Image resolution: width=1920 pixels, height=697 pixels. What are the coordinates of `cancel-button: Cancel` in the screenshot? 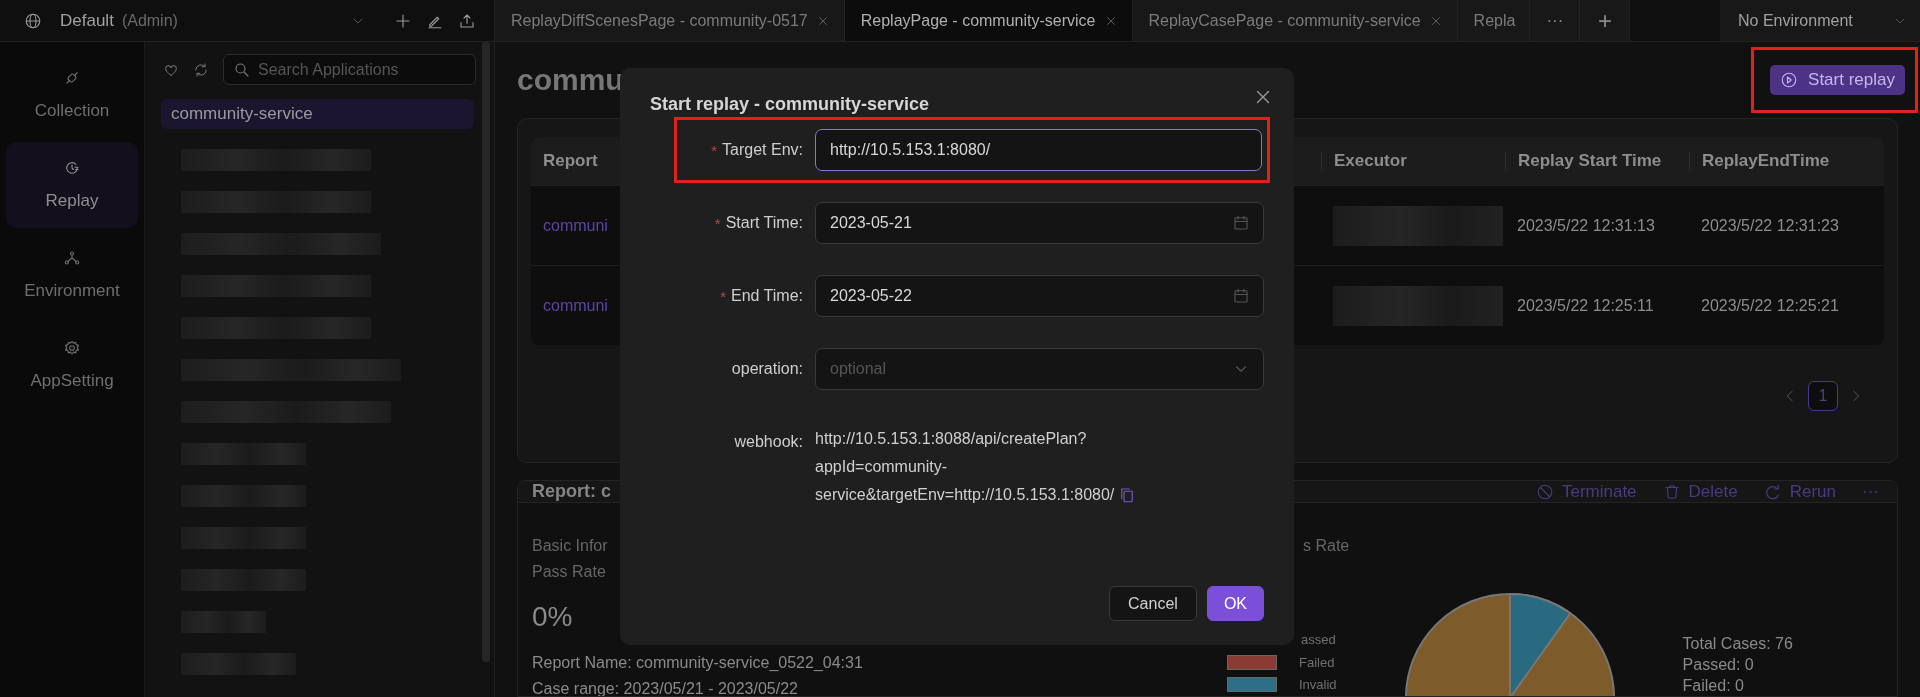 It's located at (1153, 603).